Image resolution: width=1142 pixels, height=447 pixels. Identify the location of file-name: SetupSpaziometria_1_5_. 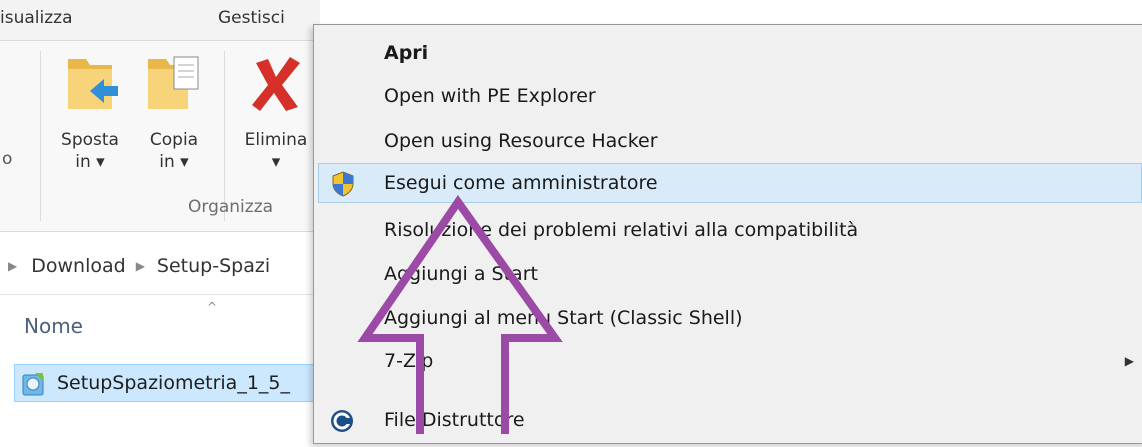
(174, 383).